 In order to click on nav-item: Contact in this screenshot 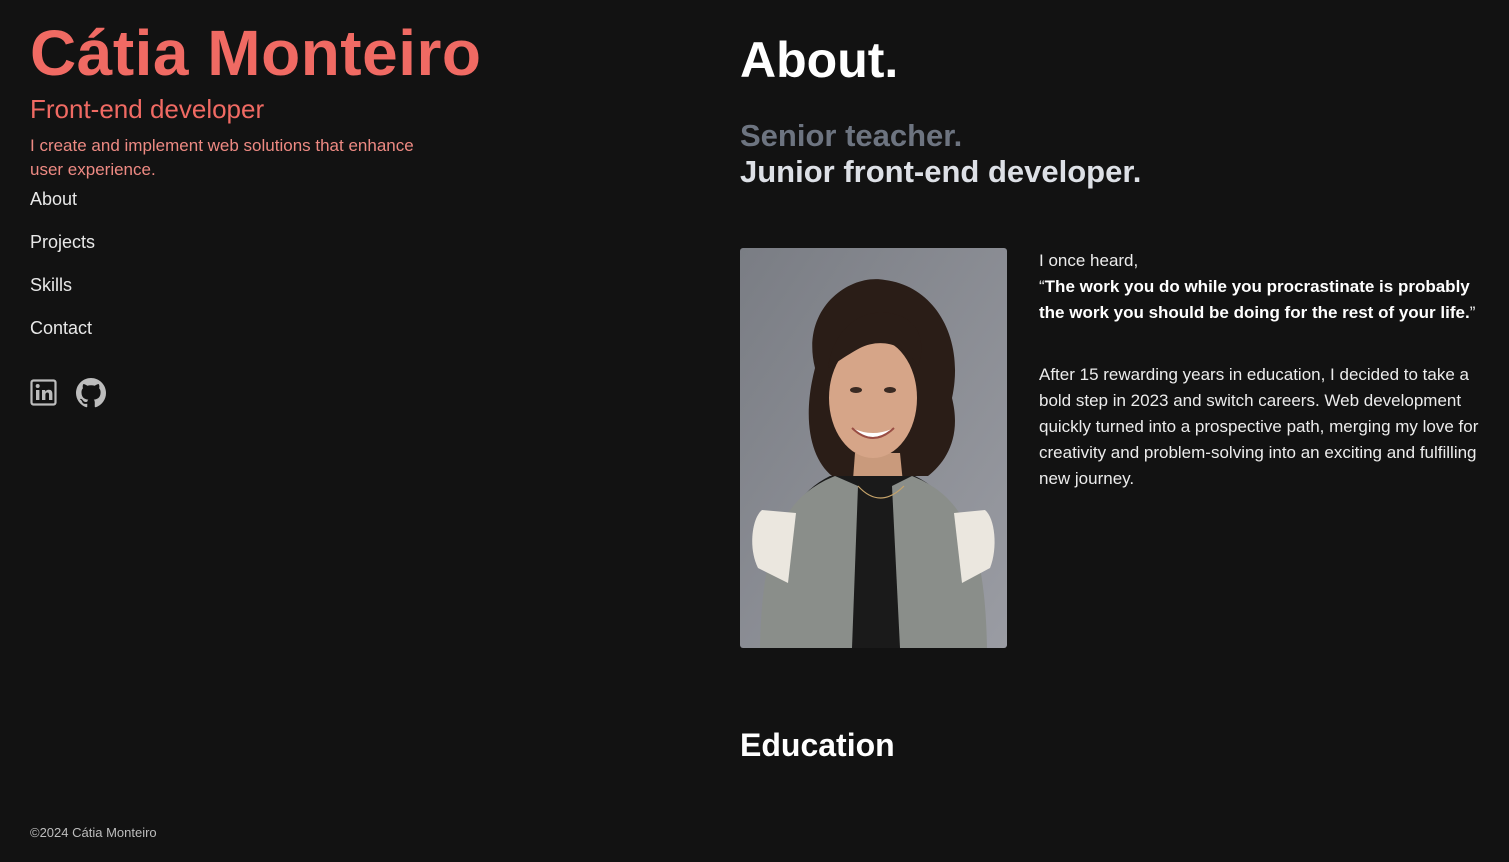, I will do `click(310, 338)`.